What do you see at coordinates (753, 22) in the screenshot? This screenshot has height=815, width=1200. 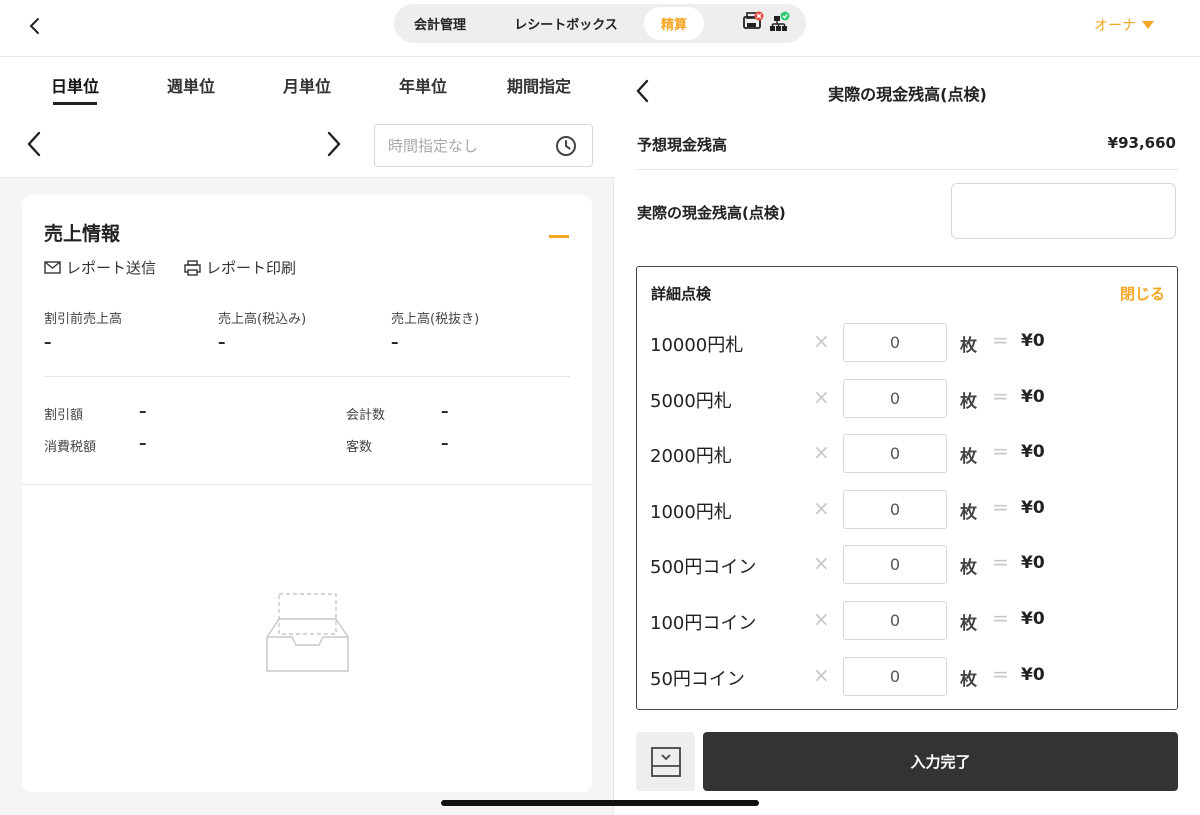 I see `printer-error-icon` at bounding box center [753, 22].